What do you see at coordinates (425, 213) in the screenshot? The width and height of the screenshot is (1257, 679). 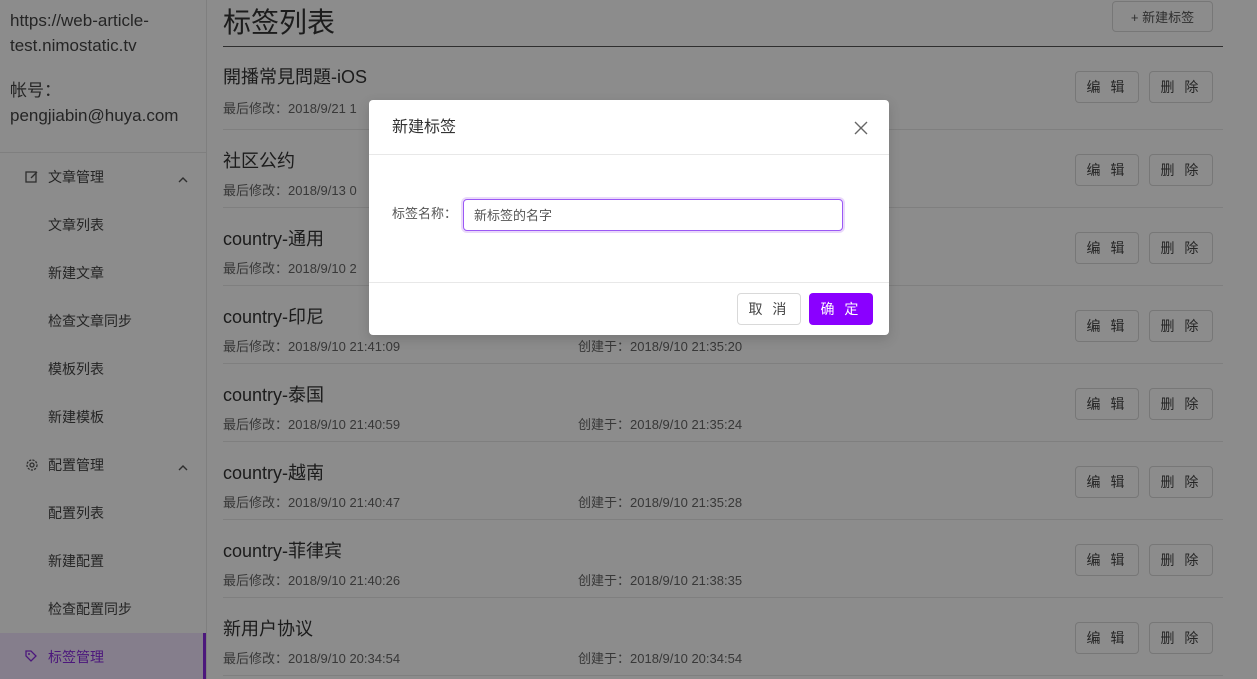 I see `tag-name-label: 标签名称：` at bounding box center [425, 213].